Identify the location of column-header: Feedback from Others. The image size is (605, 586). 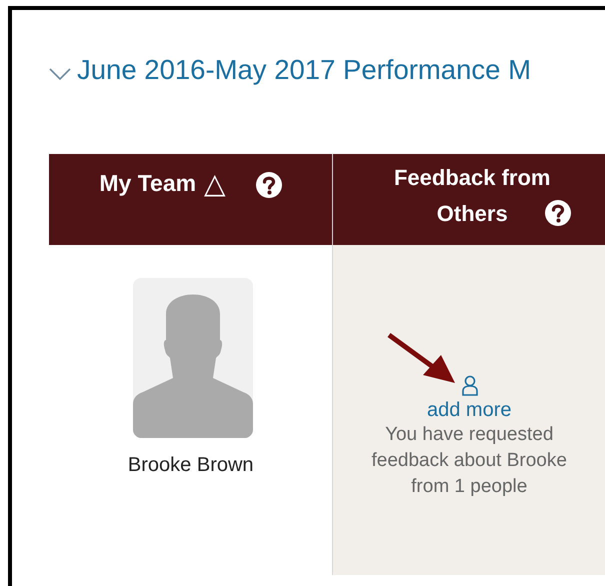
(469, 199).